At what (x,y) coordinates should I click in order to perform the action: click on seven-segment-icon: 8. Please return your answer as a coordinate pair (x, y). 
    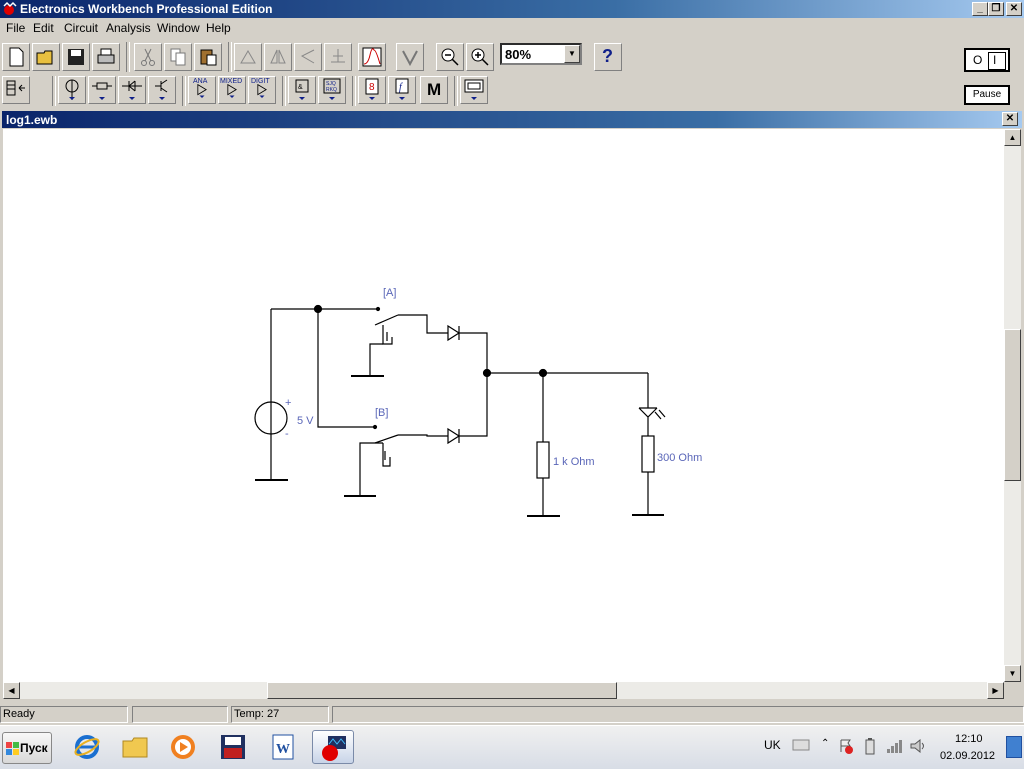
    Looking at the image, I should click on (372, 89).